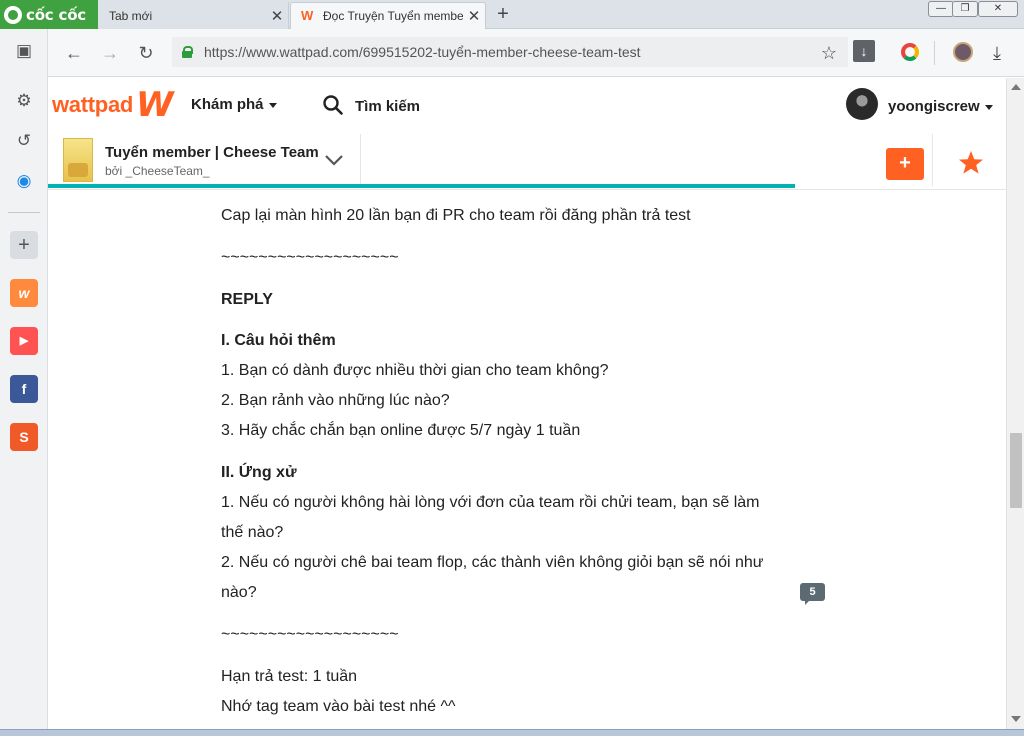 This screenshot has height=736, width=1024. I want to click on coccoc-logo-icon, so click(13, 14).